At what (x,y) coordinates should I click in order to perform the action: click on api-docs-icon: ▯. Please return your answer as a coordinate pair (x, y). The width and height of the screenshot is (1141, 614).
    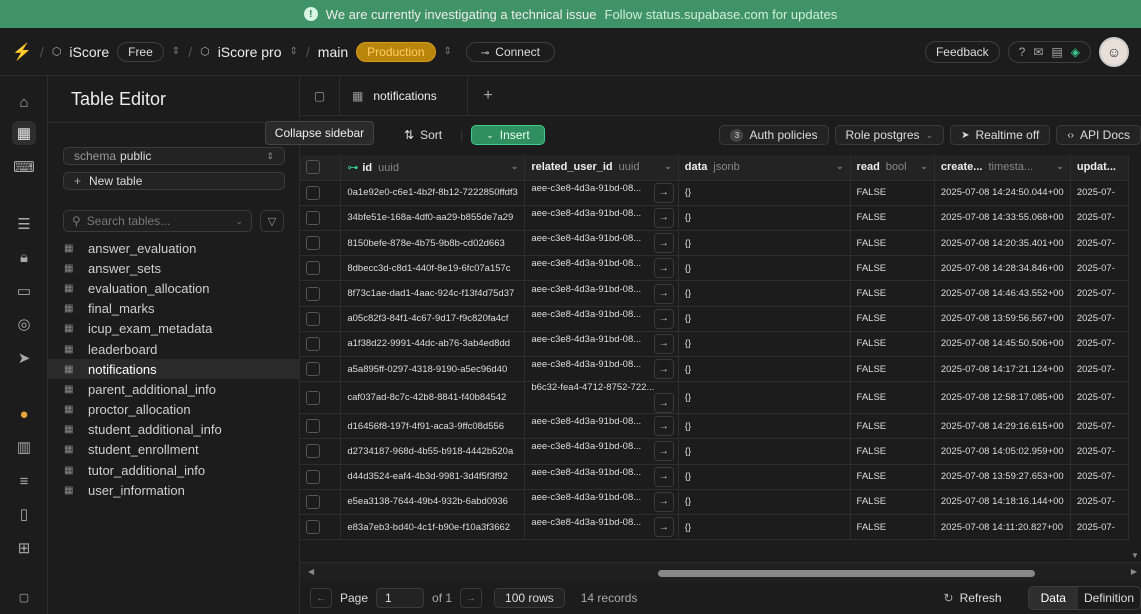
    Looking at the image, I should click on (24, 514).